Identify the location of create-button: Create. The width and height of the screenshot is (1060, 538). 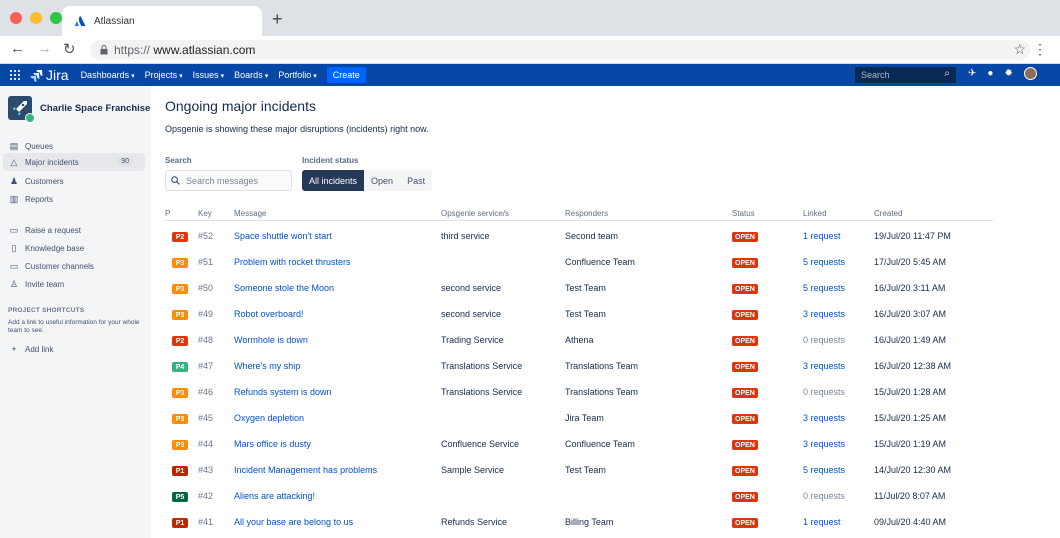
(346, 75).